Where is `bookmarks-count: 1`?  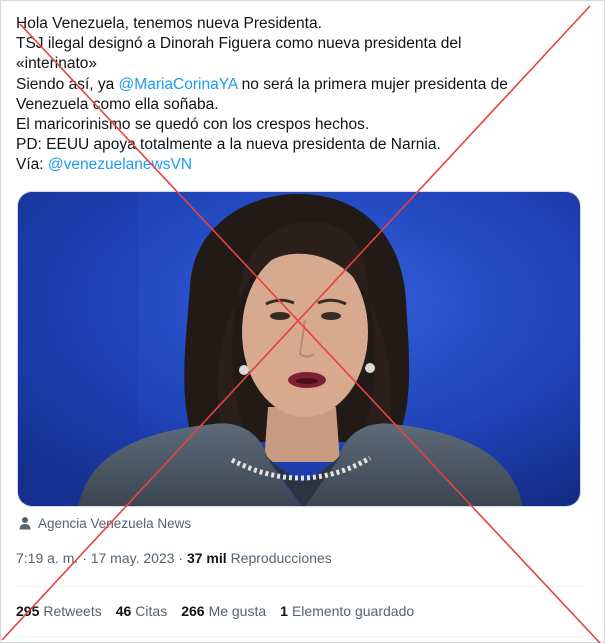 bookmarks-count: 1 is located at coordinates (284, 611).